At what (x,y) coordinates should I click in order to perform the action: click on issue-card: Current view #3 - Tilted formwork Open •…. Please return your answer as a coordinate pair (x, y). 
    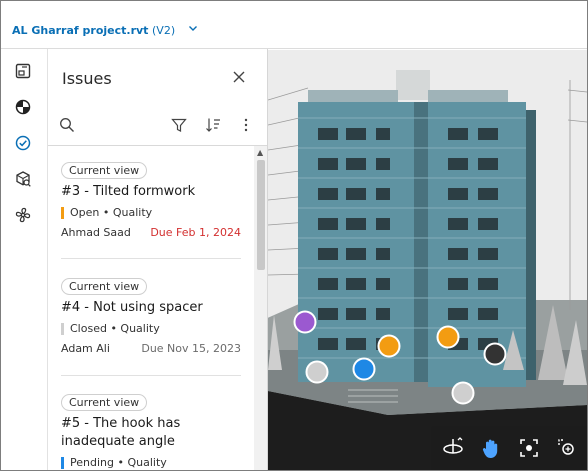
    Looking at the image, I should click on (151, 199).